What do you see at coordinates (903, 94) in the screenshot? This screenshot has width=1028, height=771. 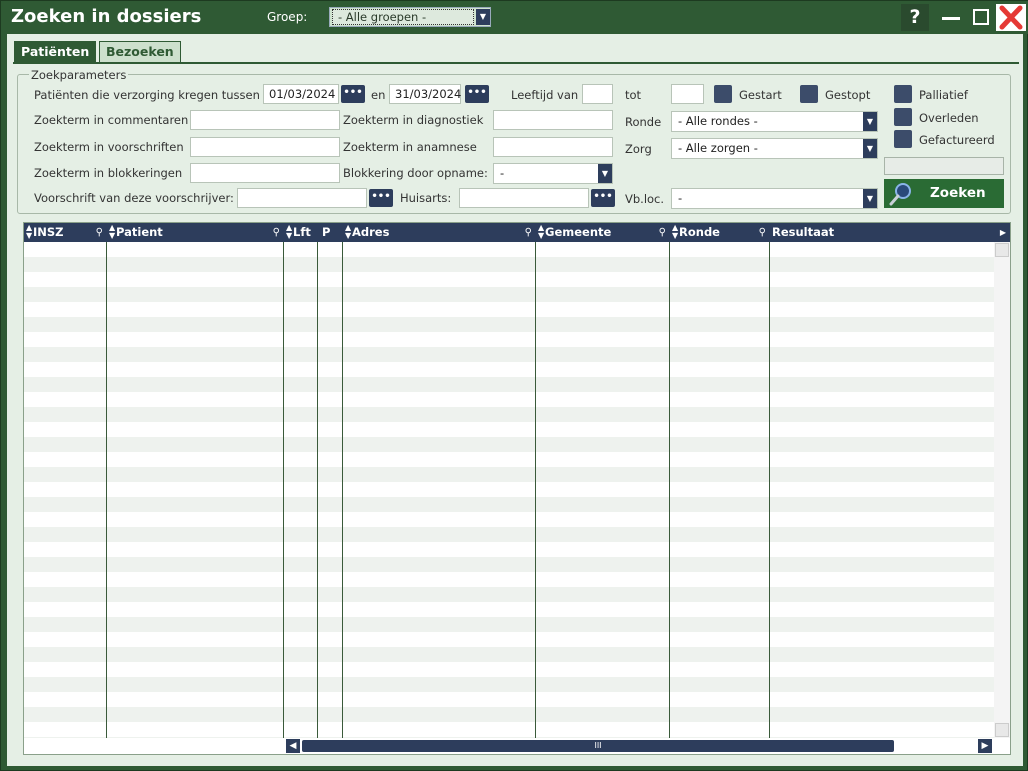 I see `palliatief-checkbox` at bounding box center [903, 94].